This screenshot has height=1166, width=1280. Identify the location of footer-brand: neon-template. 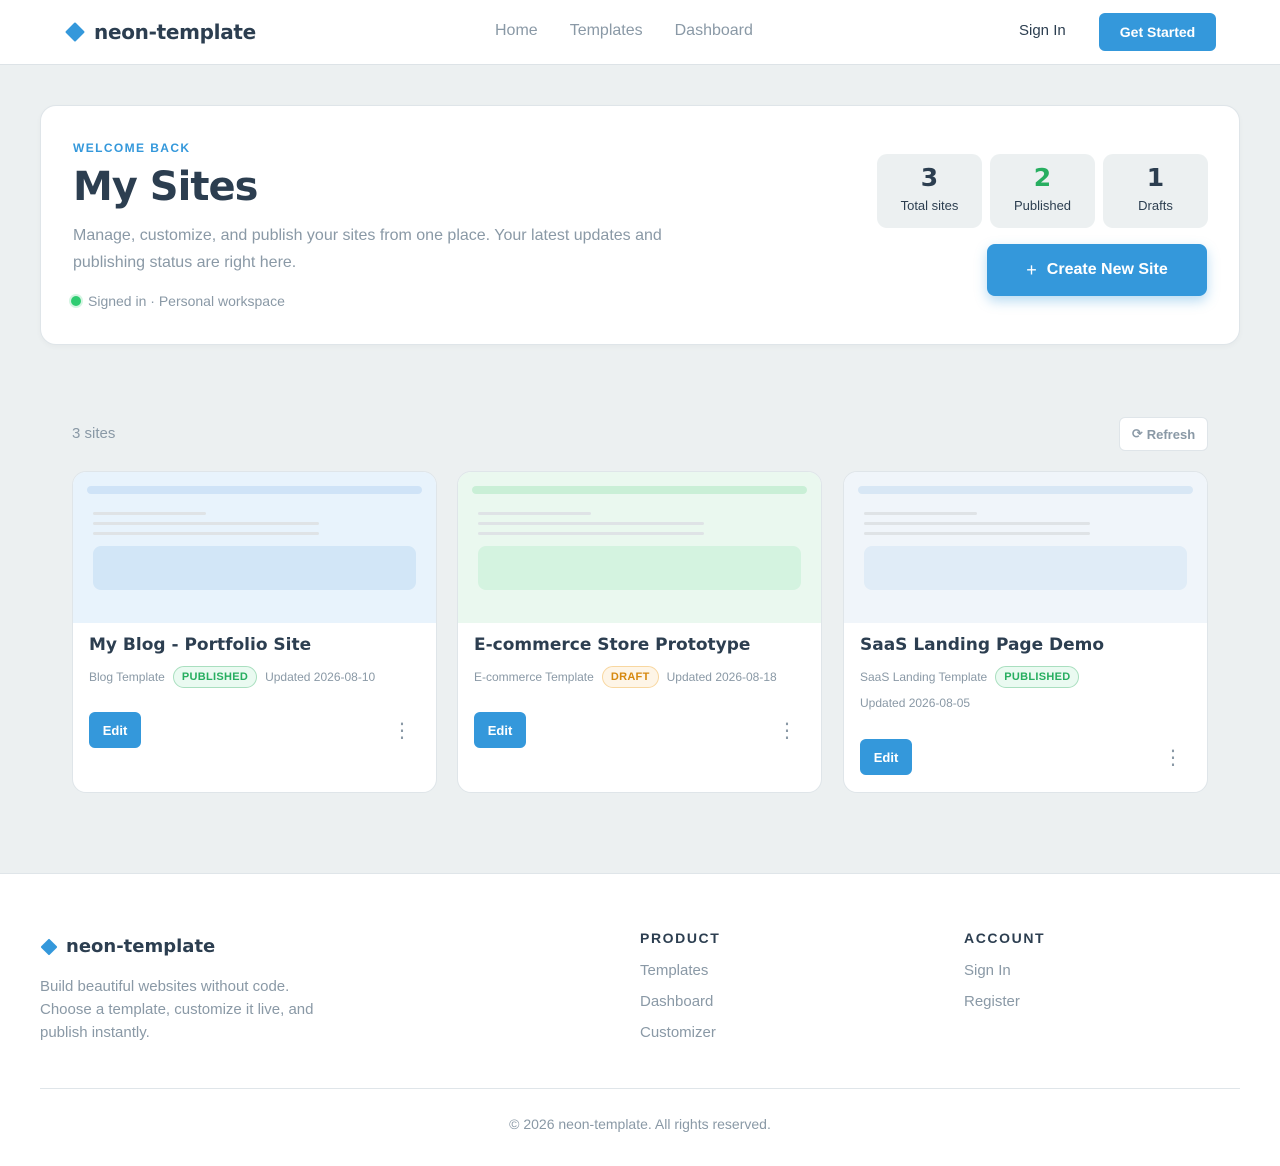
(127, 946).